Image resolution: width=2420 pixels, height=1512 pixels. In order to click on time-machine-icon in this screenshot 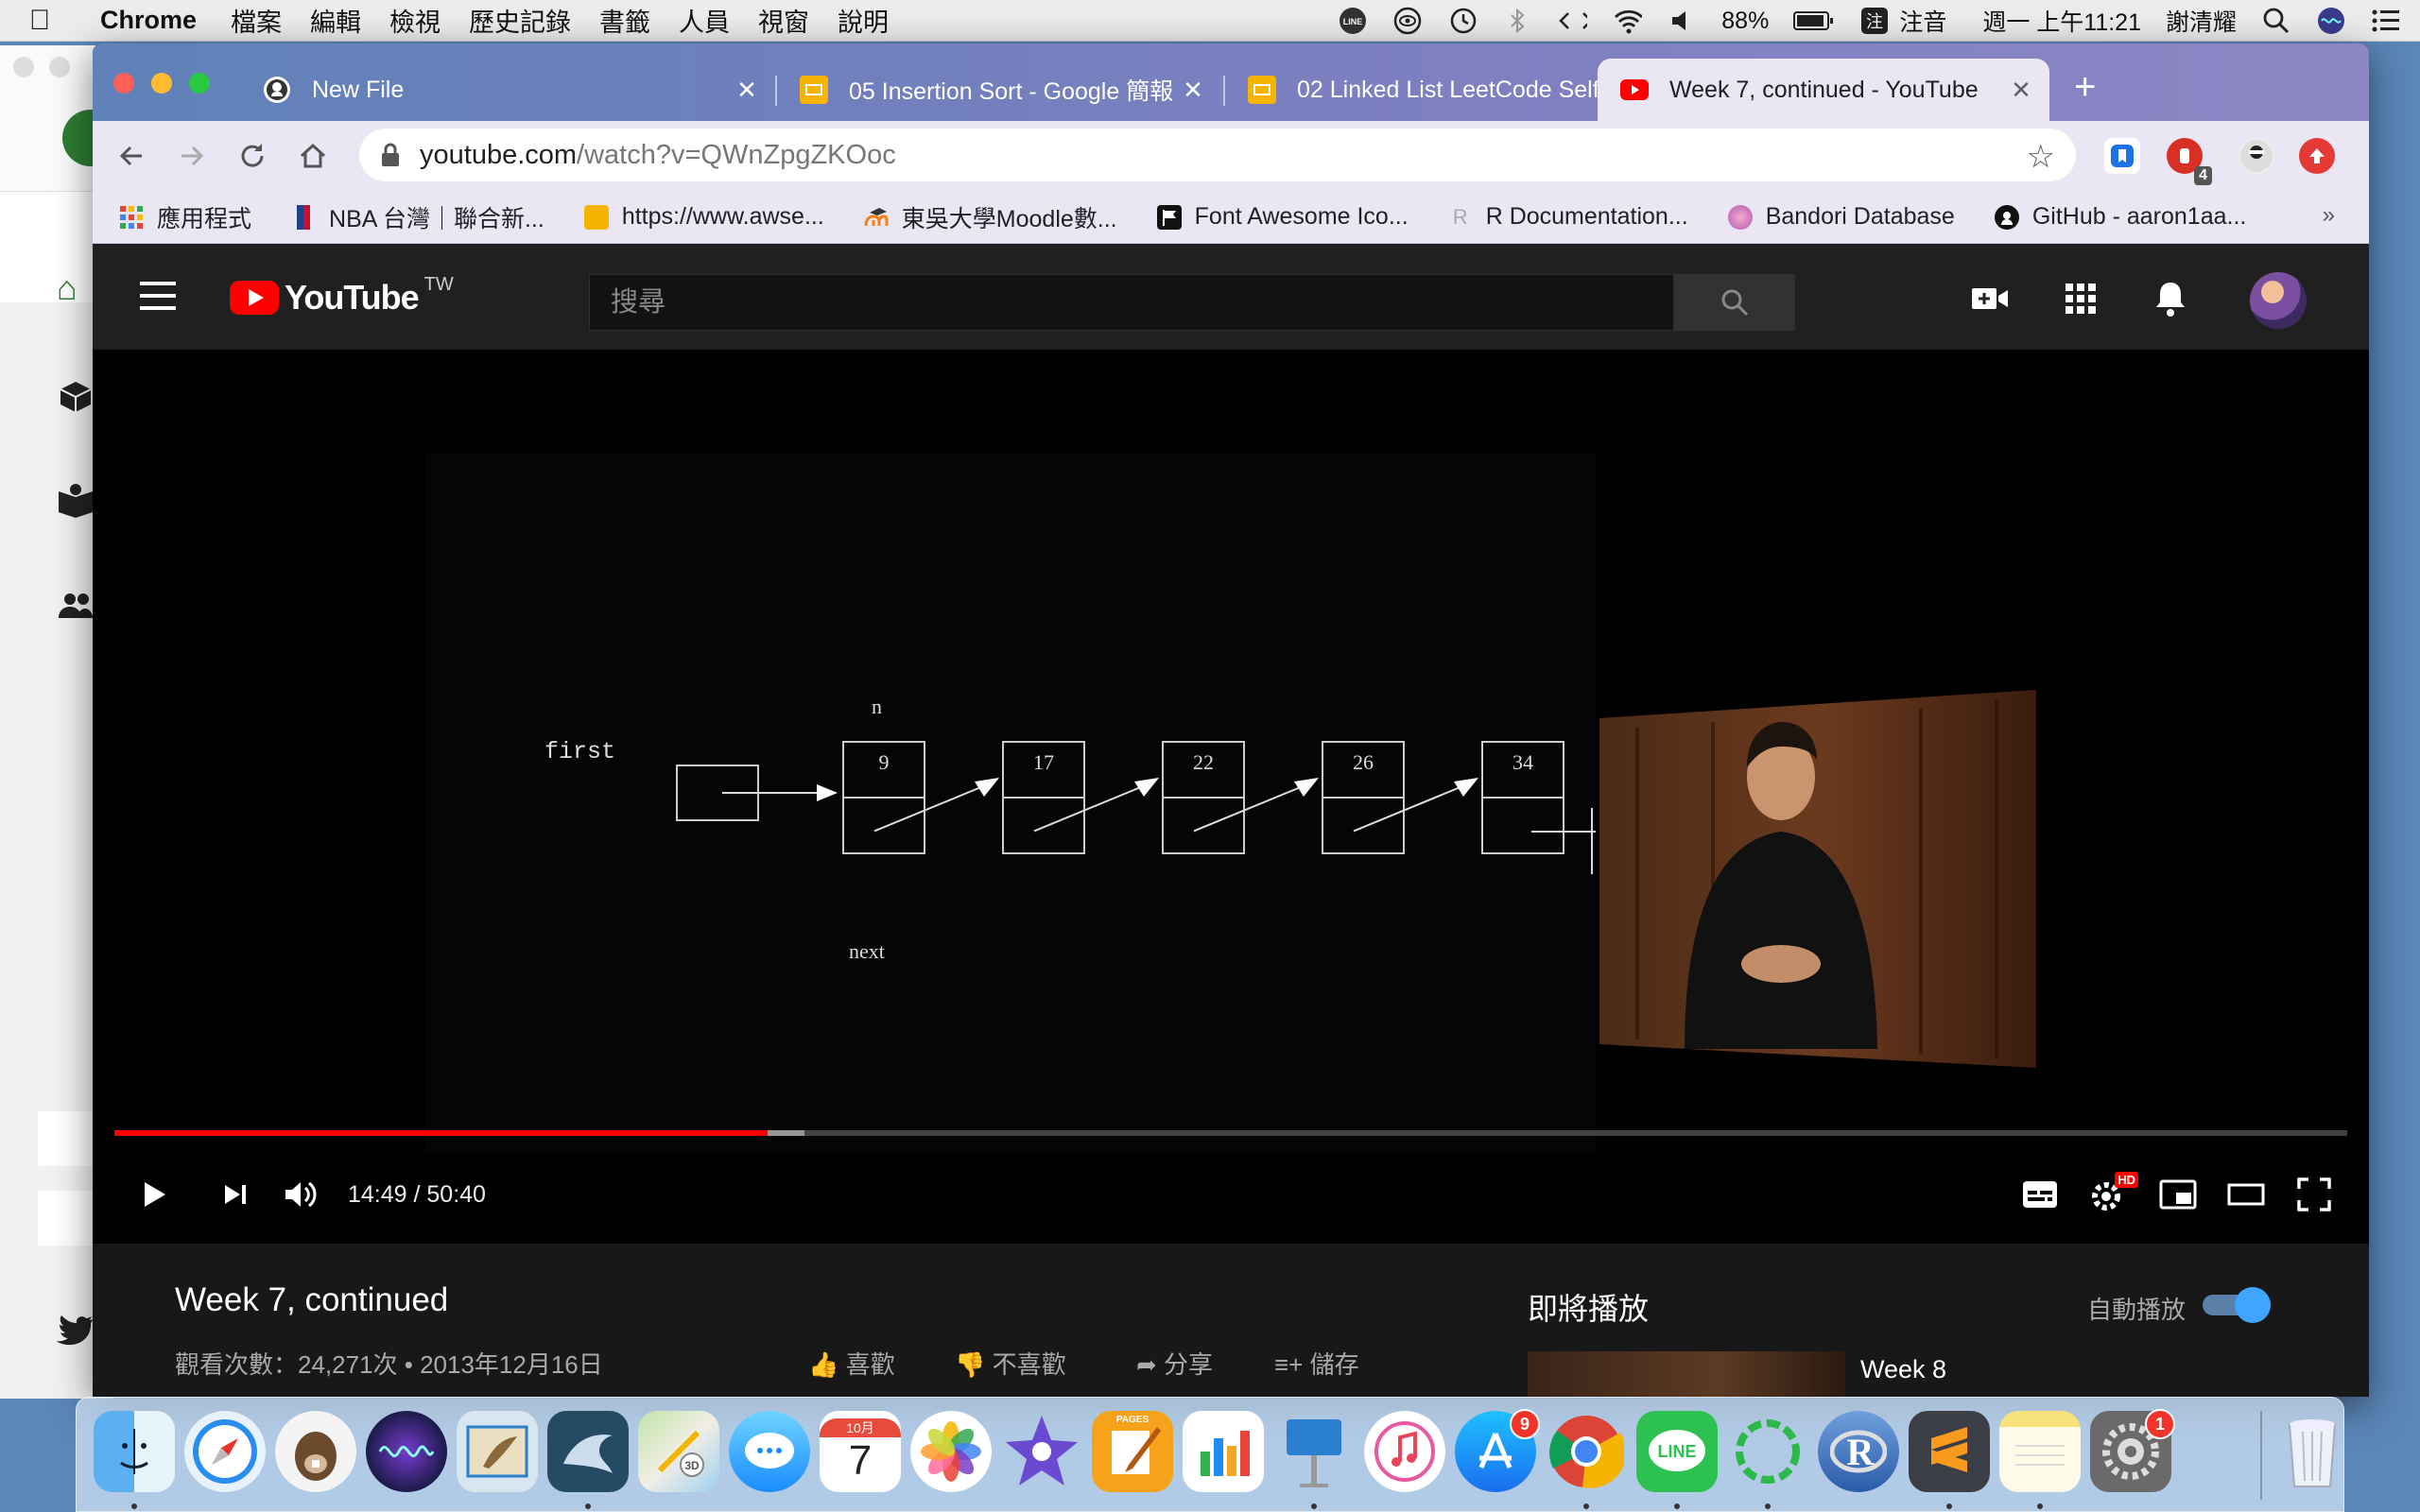, I will do `click(1462, 21)`.